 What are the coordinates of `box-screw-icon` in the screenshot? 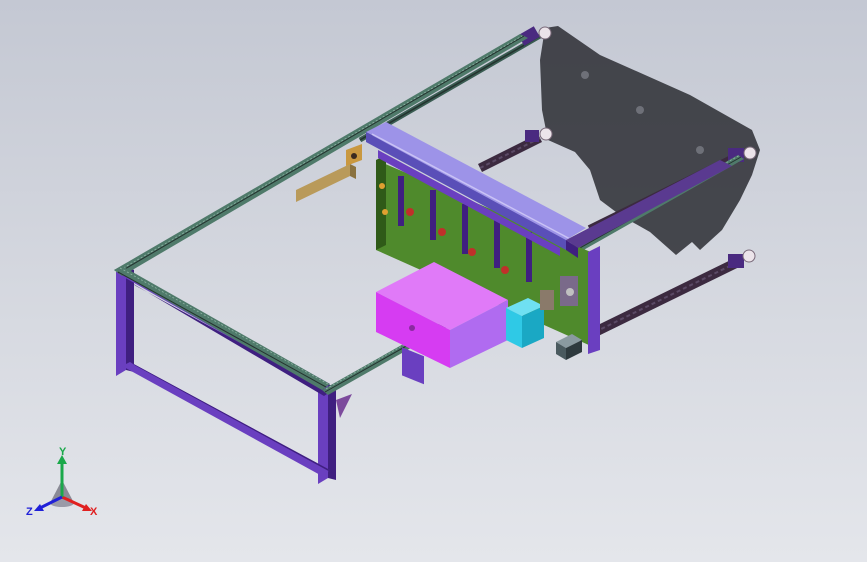 It's located at (412, 328).